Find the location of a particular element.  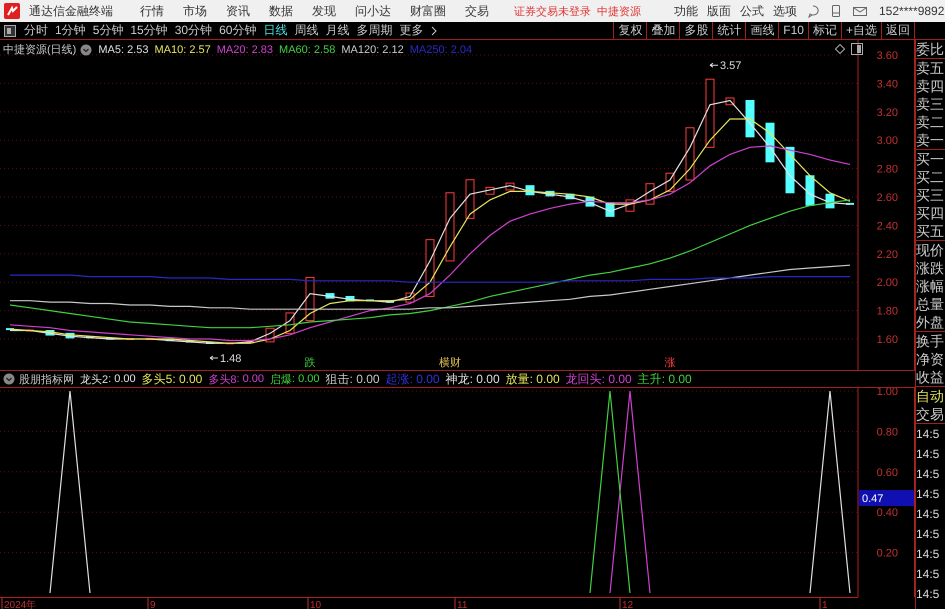

quote-label: 卖三 is located at coordinates (930, 104).